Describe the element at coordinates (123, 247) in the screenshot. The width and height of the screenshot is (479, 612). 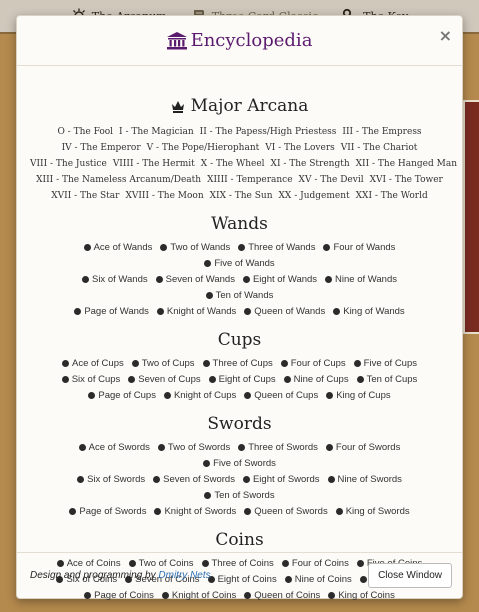
I see `card-name: Ace of Wands` at that location.